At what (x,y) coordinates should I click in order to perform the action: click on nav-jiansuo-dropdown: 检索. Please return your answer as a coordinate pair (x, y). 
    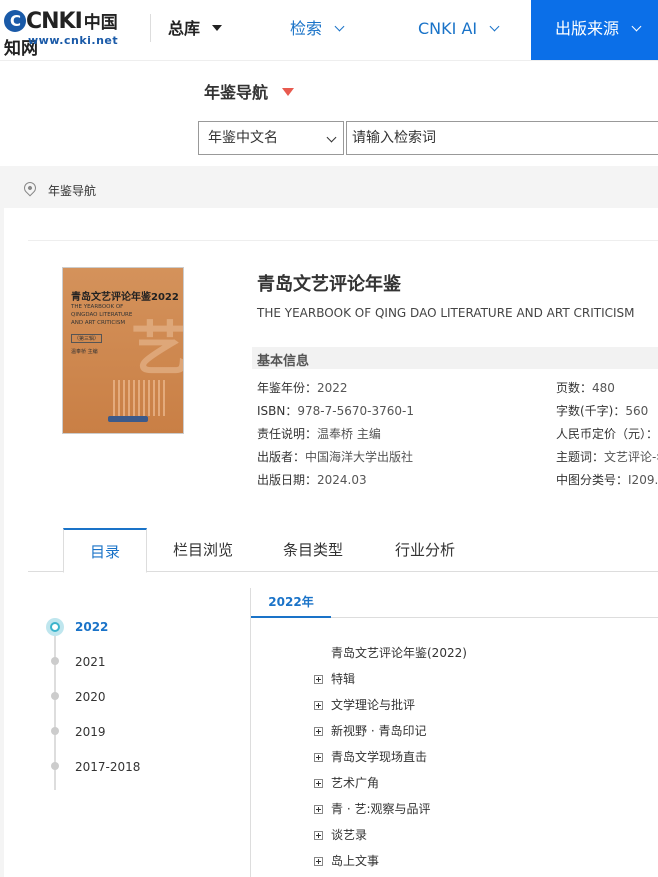
    Looking at the image, I should click on (317, 30).